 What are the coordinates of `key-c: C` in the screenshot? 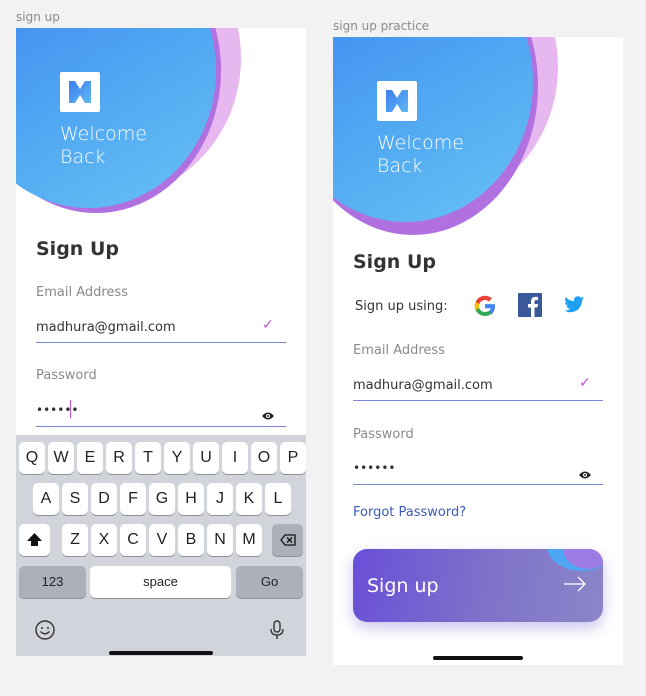 It's located at (133, 540).